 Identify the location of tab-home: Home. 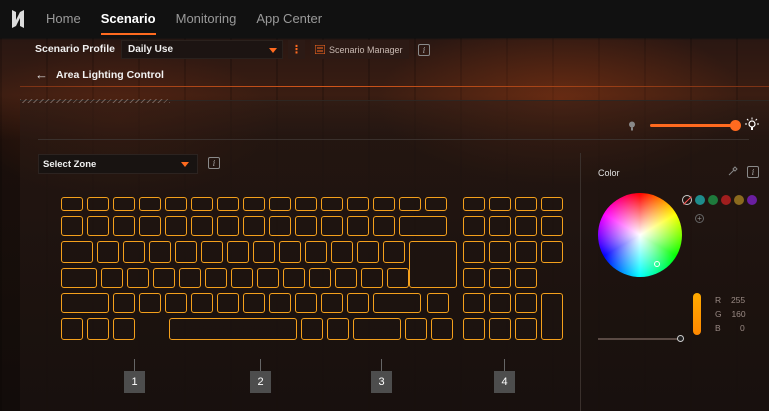
(63, 19).